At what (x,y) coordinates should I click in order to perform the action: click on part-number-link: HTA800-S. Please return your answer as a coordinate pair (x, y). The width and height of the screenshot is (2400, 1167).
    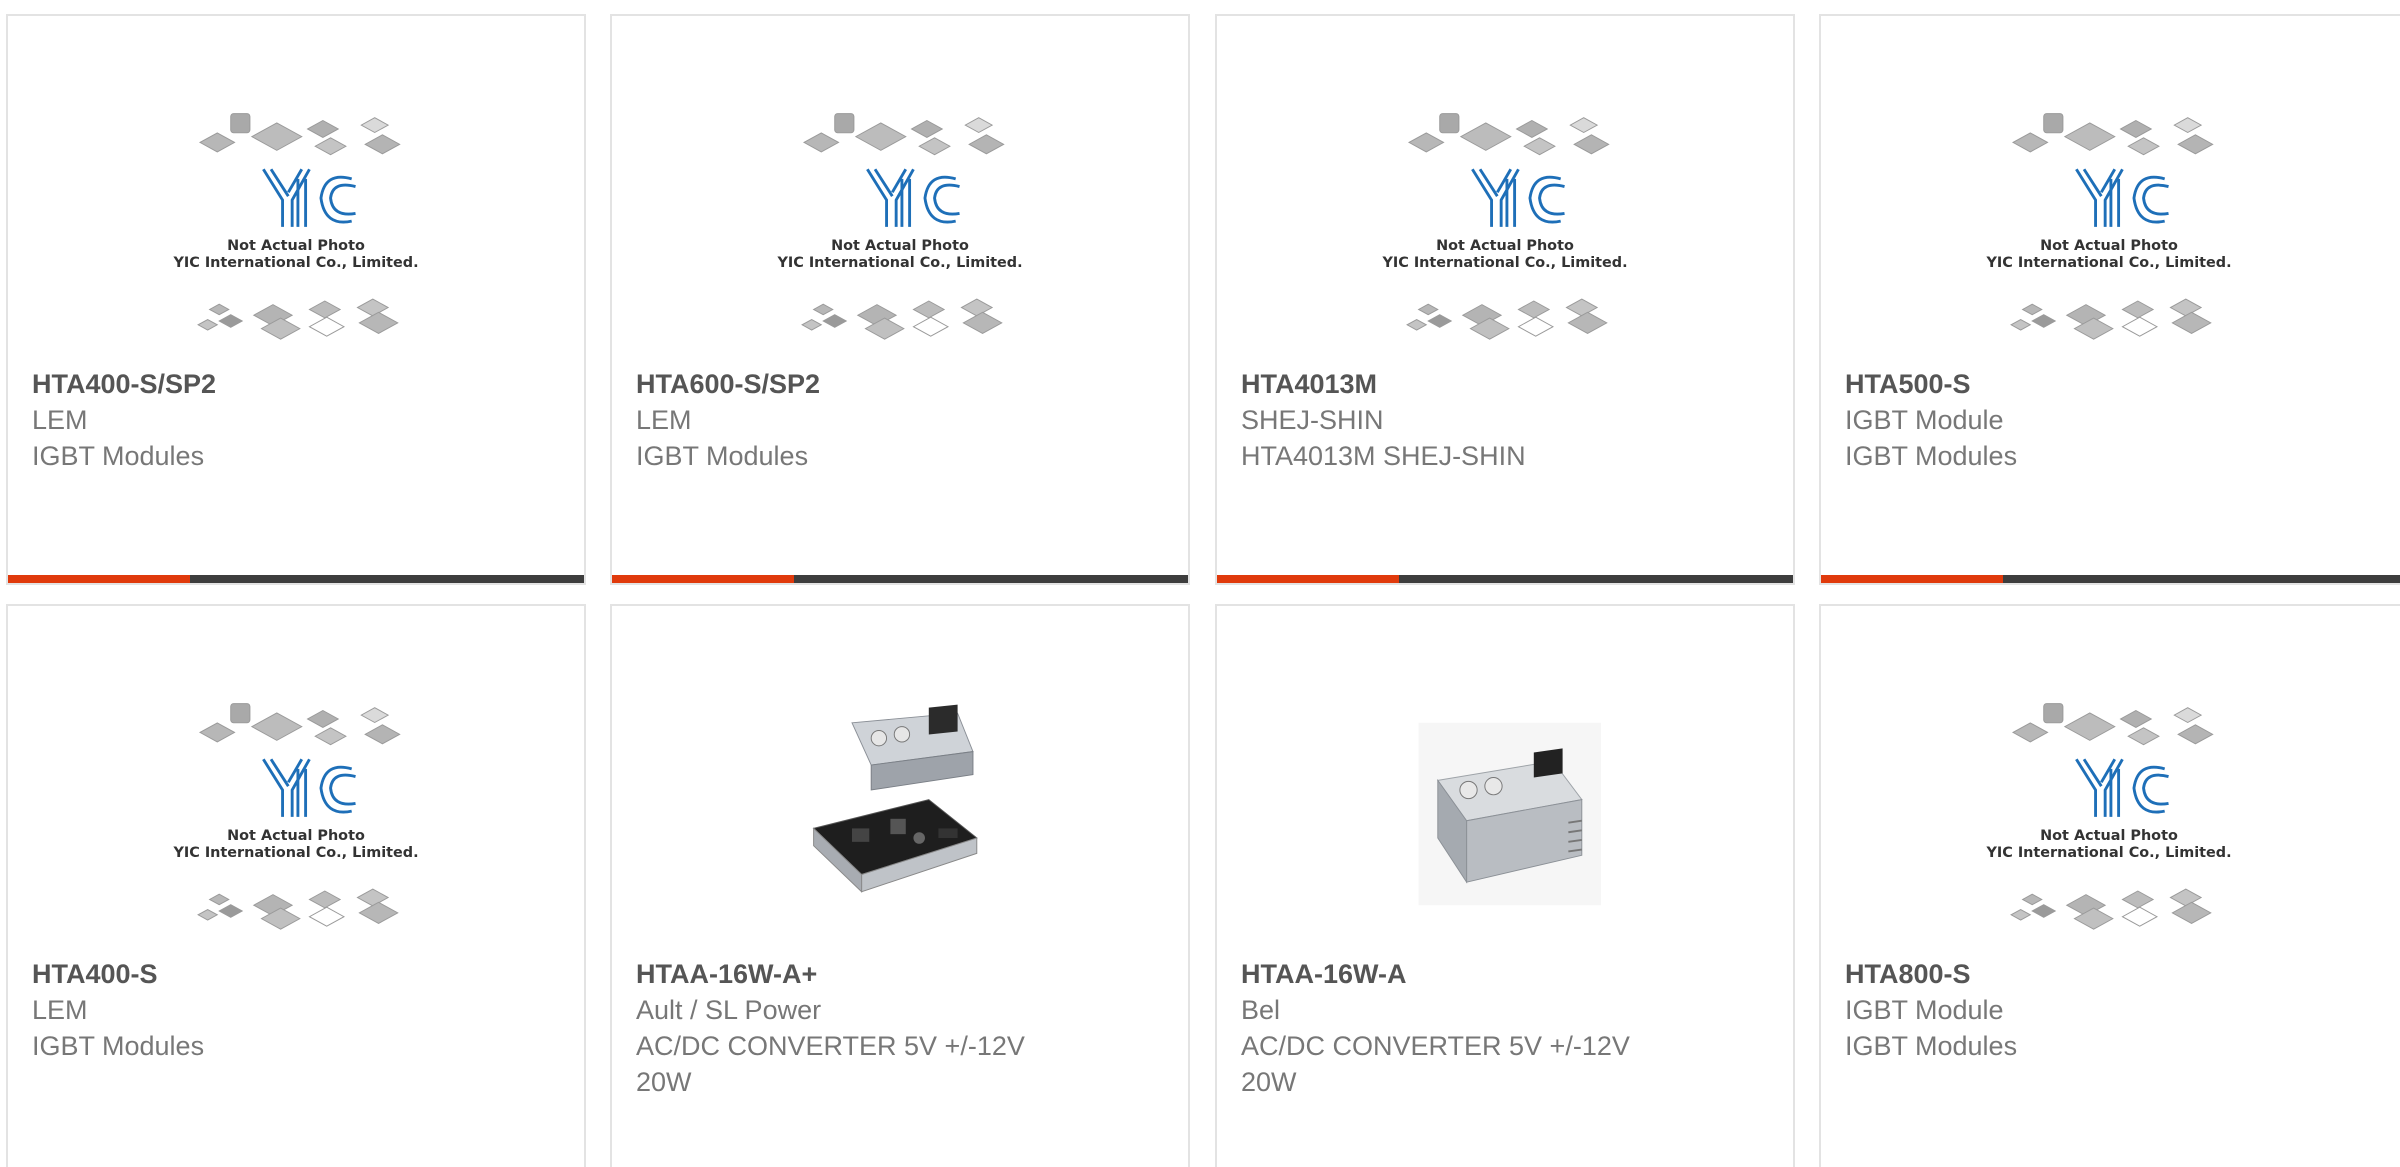
    Looking at the image, I should click on (2114, 974).